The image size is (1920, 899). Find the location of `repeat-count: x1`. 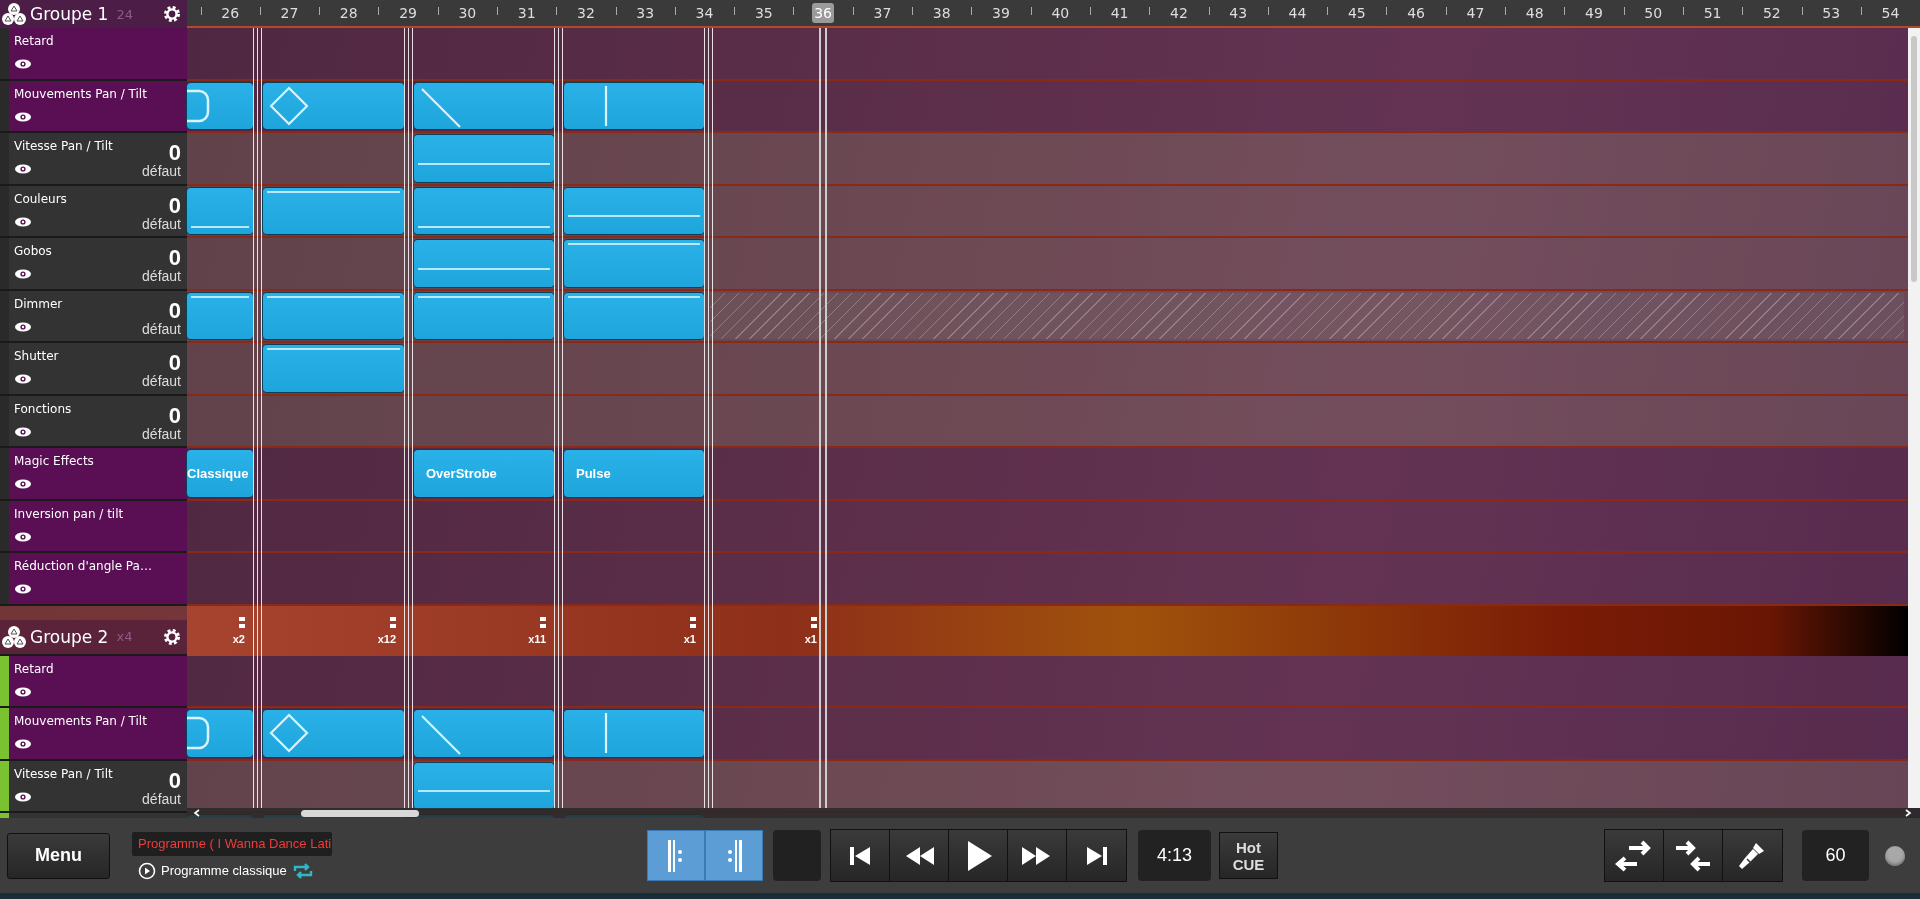

repeat-count: x1 is located at coordinates (689, 638).